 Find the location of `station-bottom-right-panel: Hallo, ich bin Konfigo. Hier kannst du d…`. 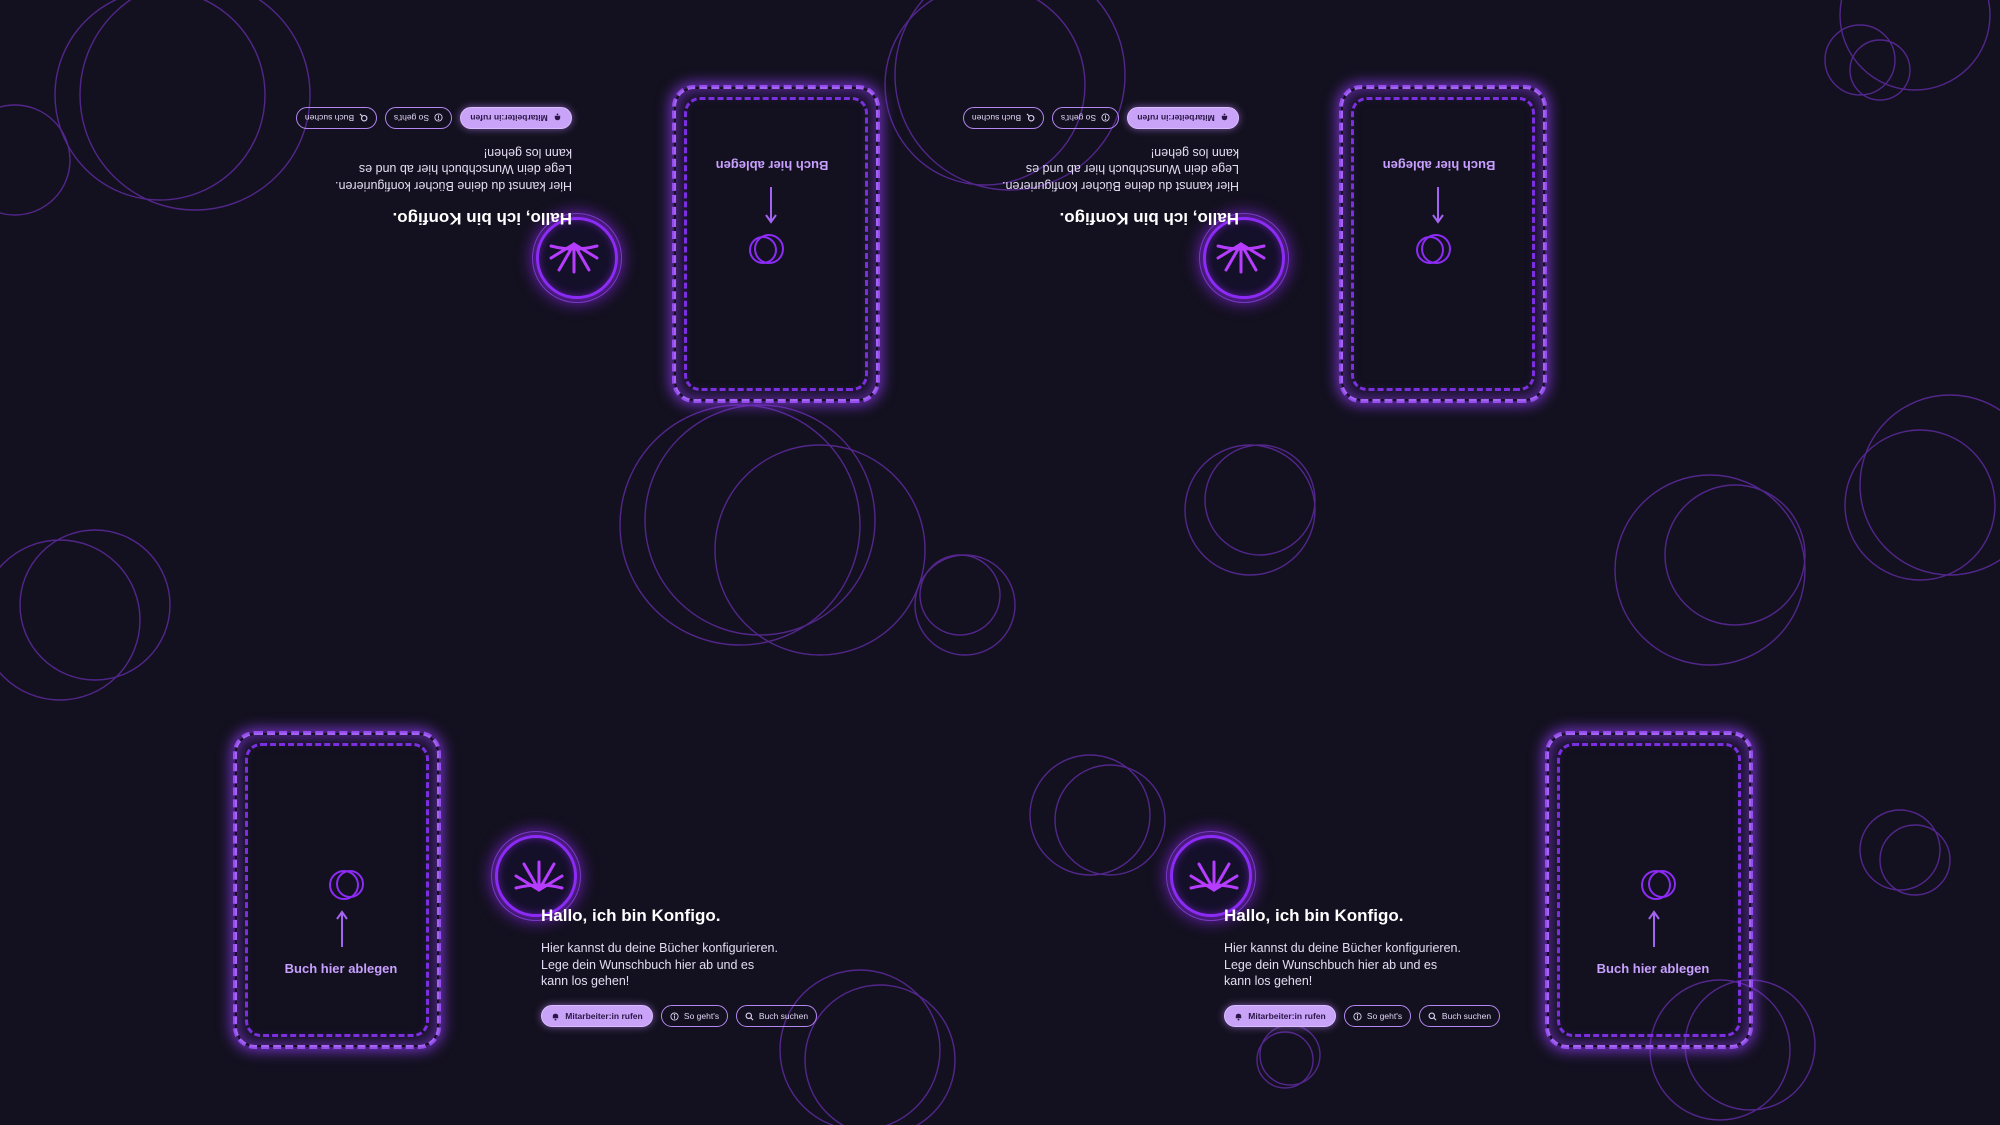

station-bottom-right-panel: Hallo, ich bin Konfigo. Hier kannst du d… is located at coordinates (1215, 896).